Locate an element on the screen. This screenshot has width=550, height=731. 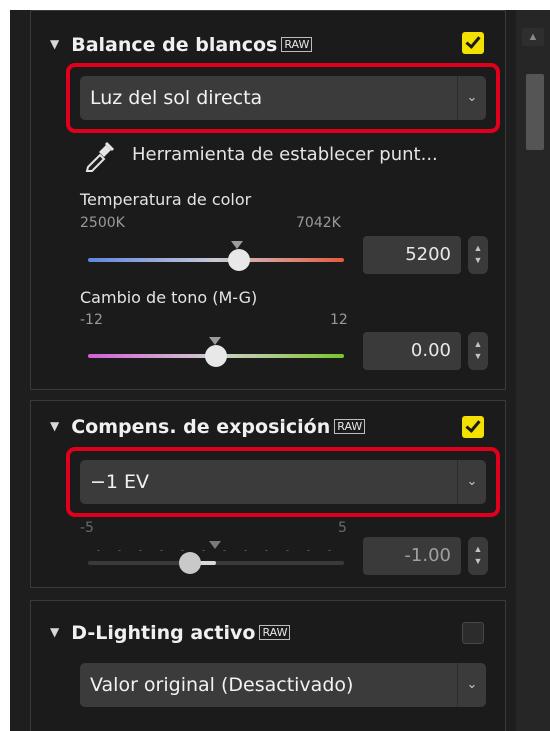
exposure-header: ▼ Compens. de exposición RAW is located at coordinates (208, 427).